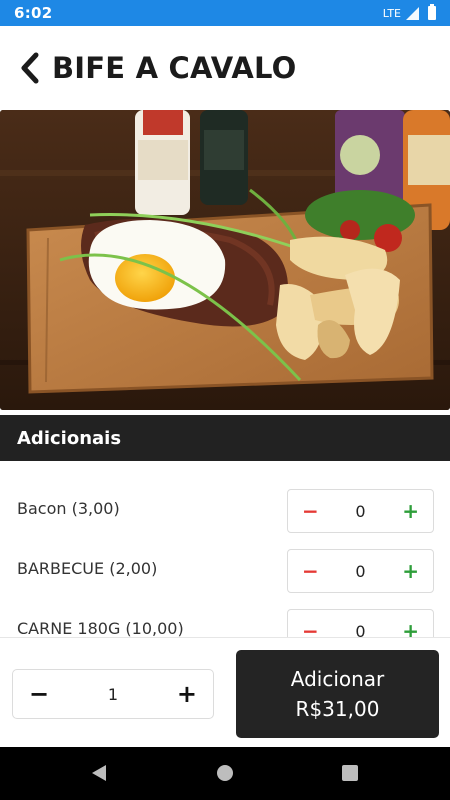 This screenshot has width=450, height=800. I want to click on page-title: BIFE A CAVALO, so click(174, 68).